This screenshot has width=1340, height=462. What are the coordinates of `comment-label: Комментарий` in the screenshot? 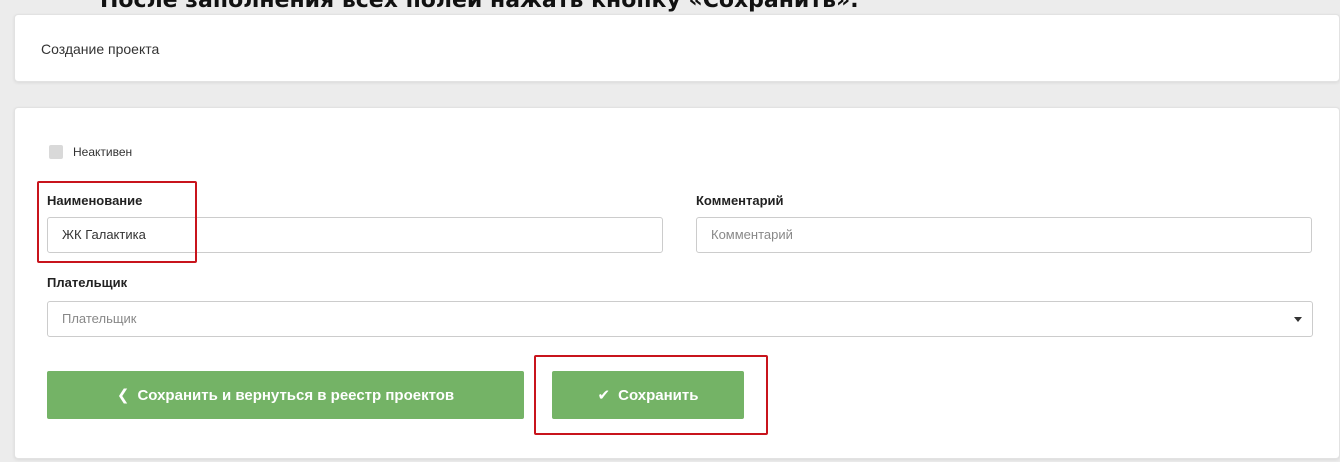 It's located at (740, 200).